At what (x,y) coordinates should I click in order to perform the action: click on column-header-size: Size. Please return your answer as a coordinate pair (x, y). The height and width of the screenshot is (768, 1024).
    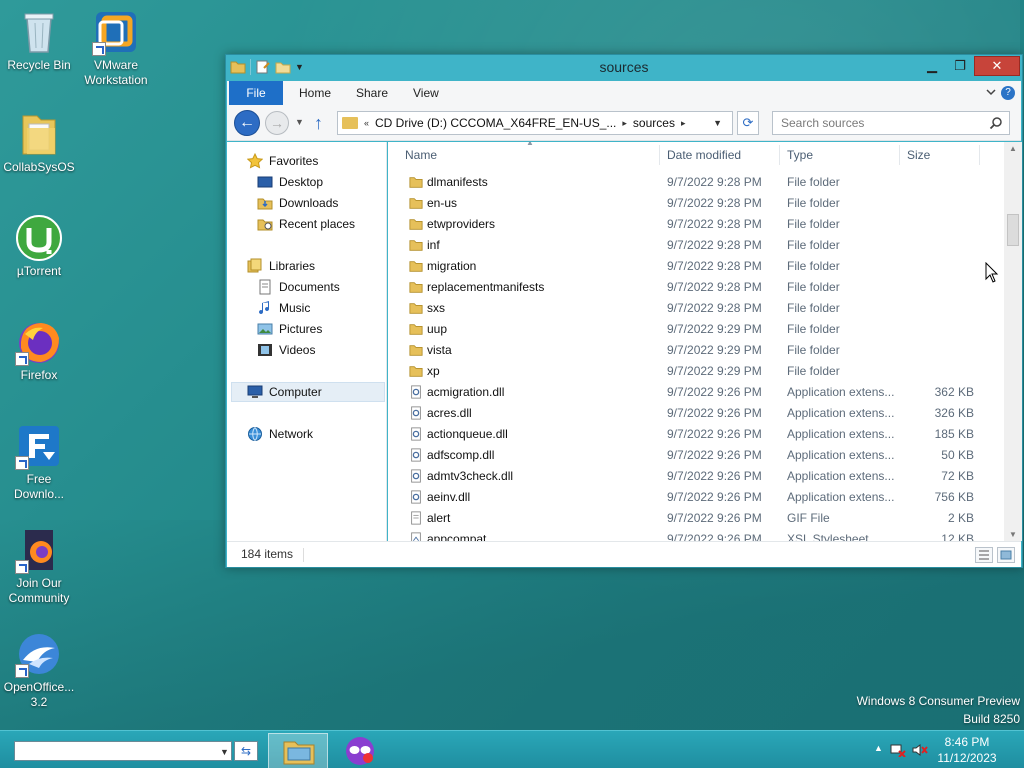
    Looking at the image, I should click on (918, 155).